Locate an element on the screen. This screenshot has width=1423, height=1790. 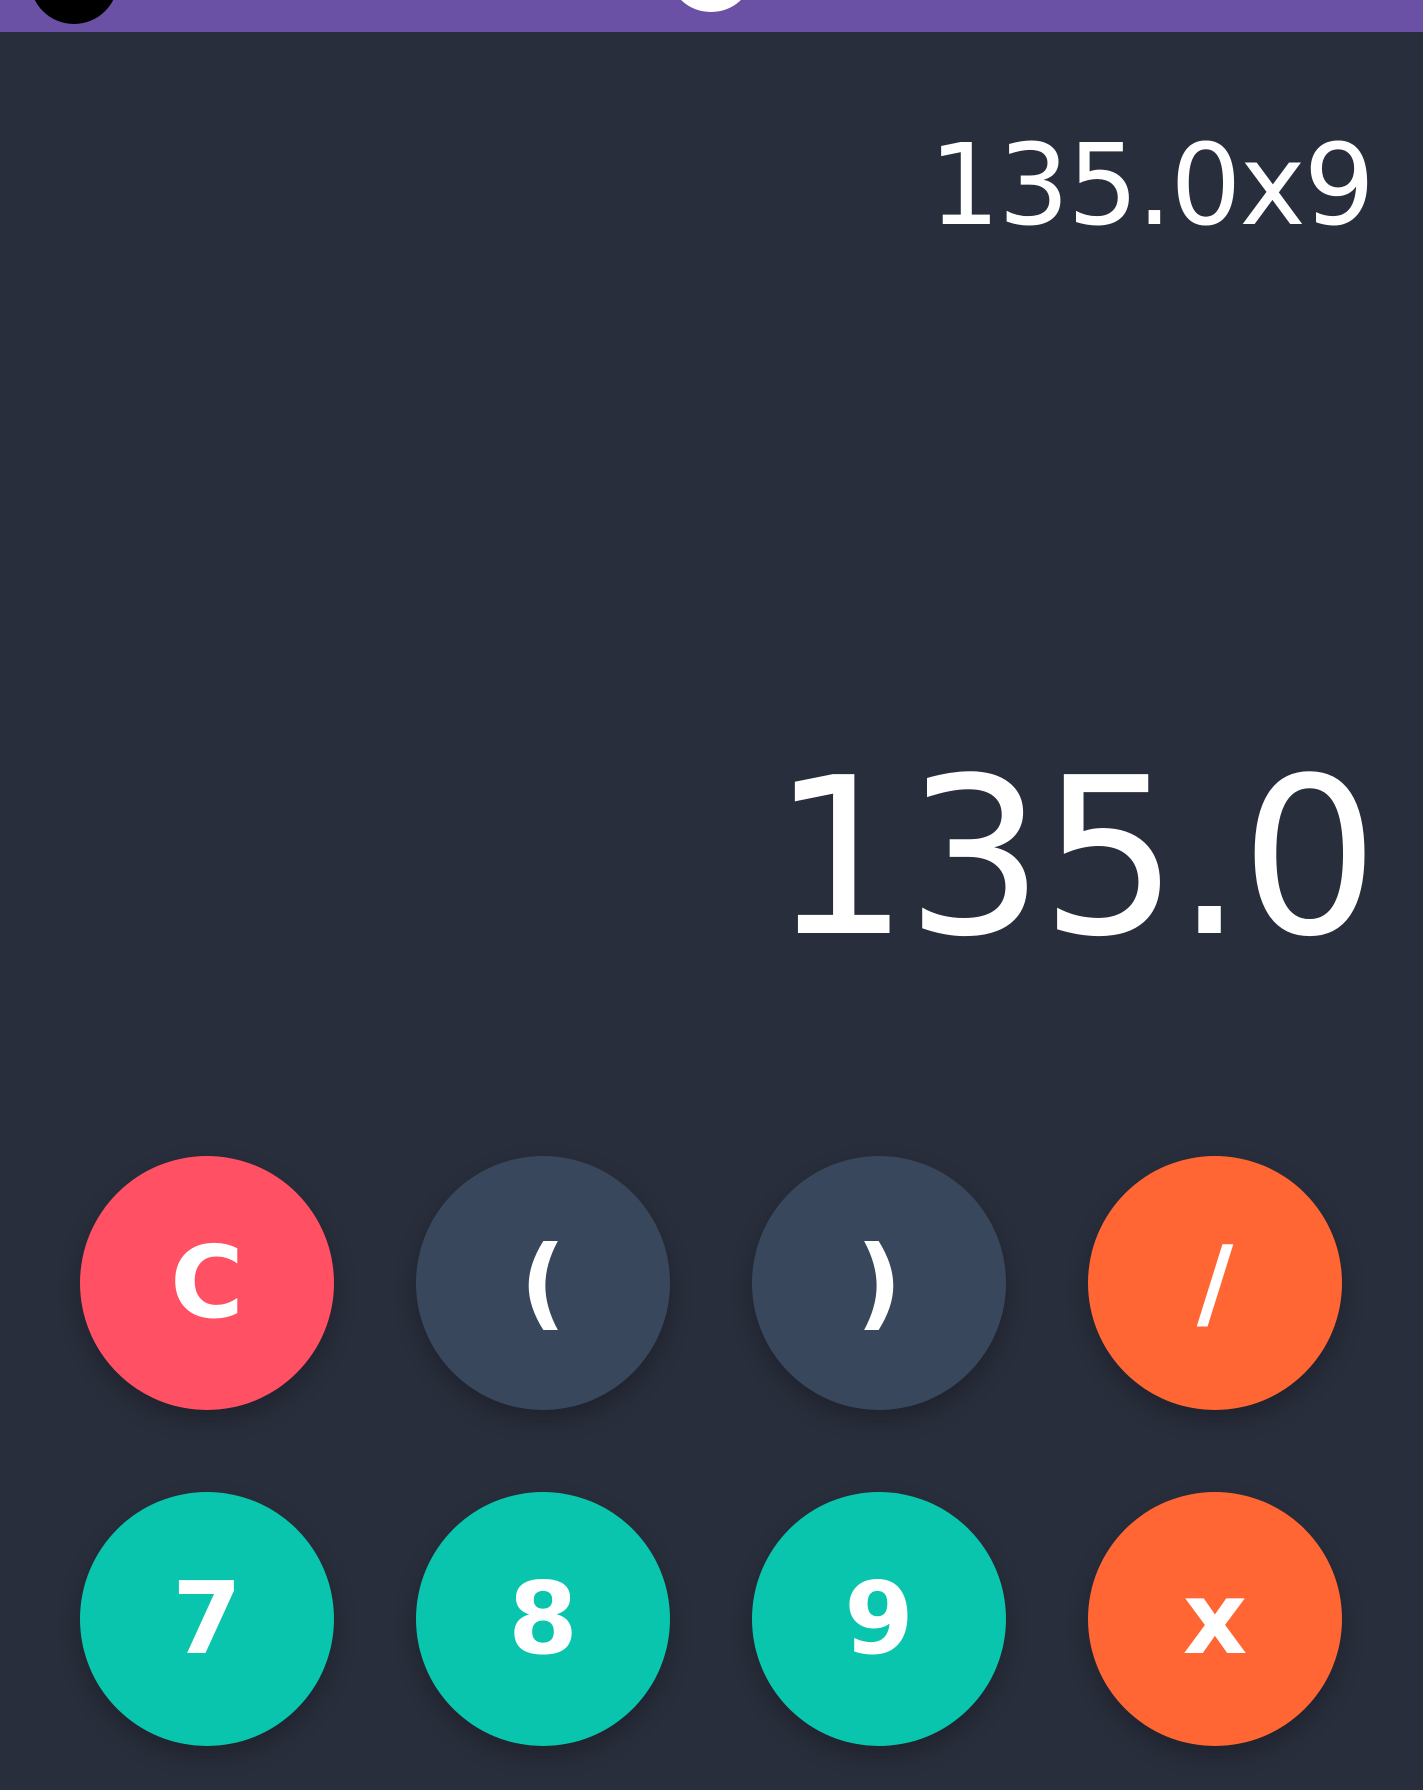
camera-cutout-icon is located at coordinates (74, 12).